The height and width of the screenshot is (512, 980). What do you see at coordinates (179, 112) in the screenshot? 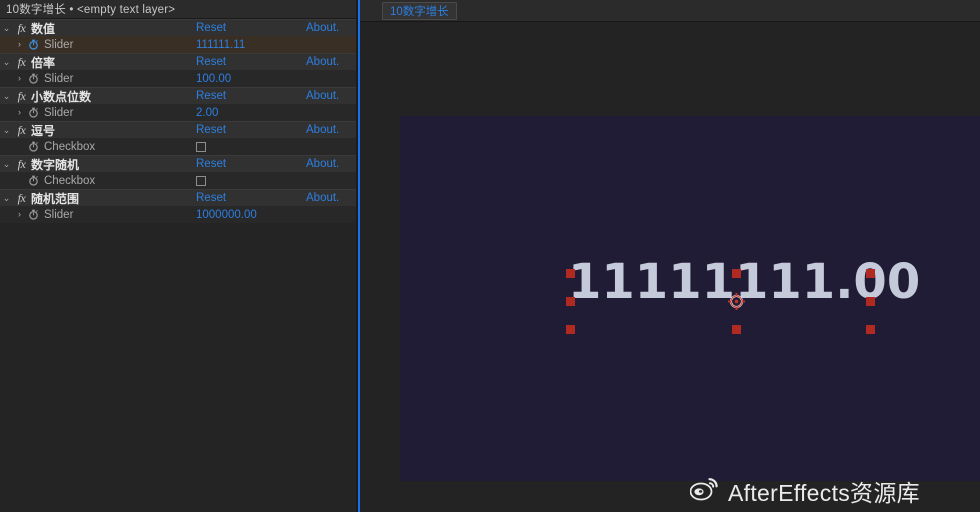
I see `effect-property-row: › Slider 2.00` at bounding box center [179, 112].